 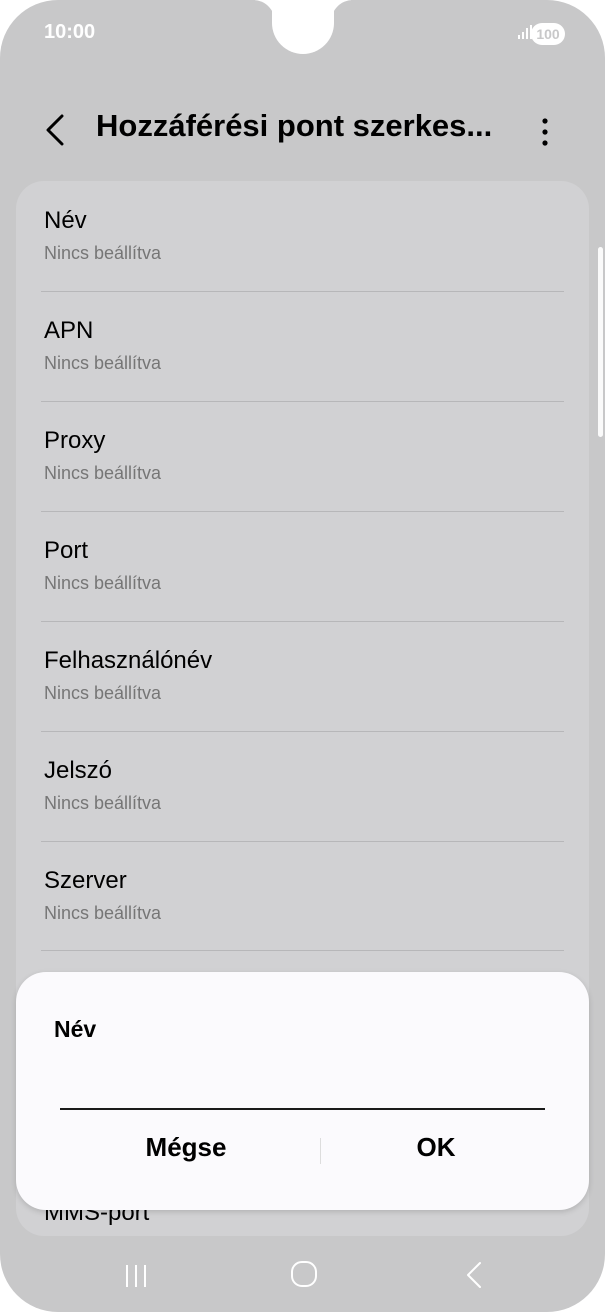 What do you see at coordinates (548, 34) in the screenshot?
I see `battery-indicator: 100` at bounding box center [548, 34].